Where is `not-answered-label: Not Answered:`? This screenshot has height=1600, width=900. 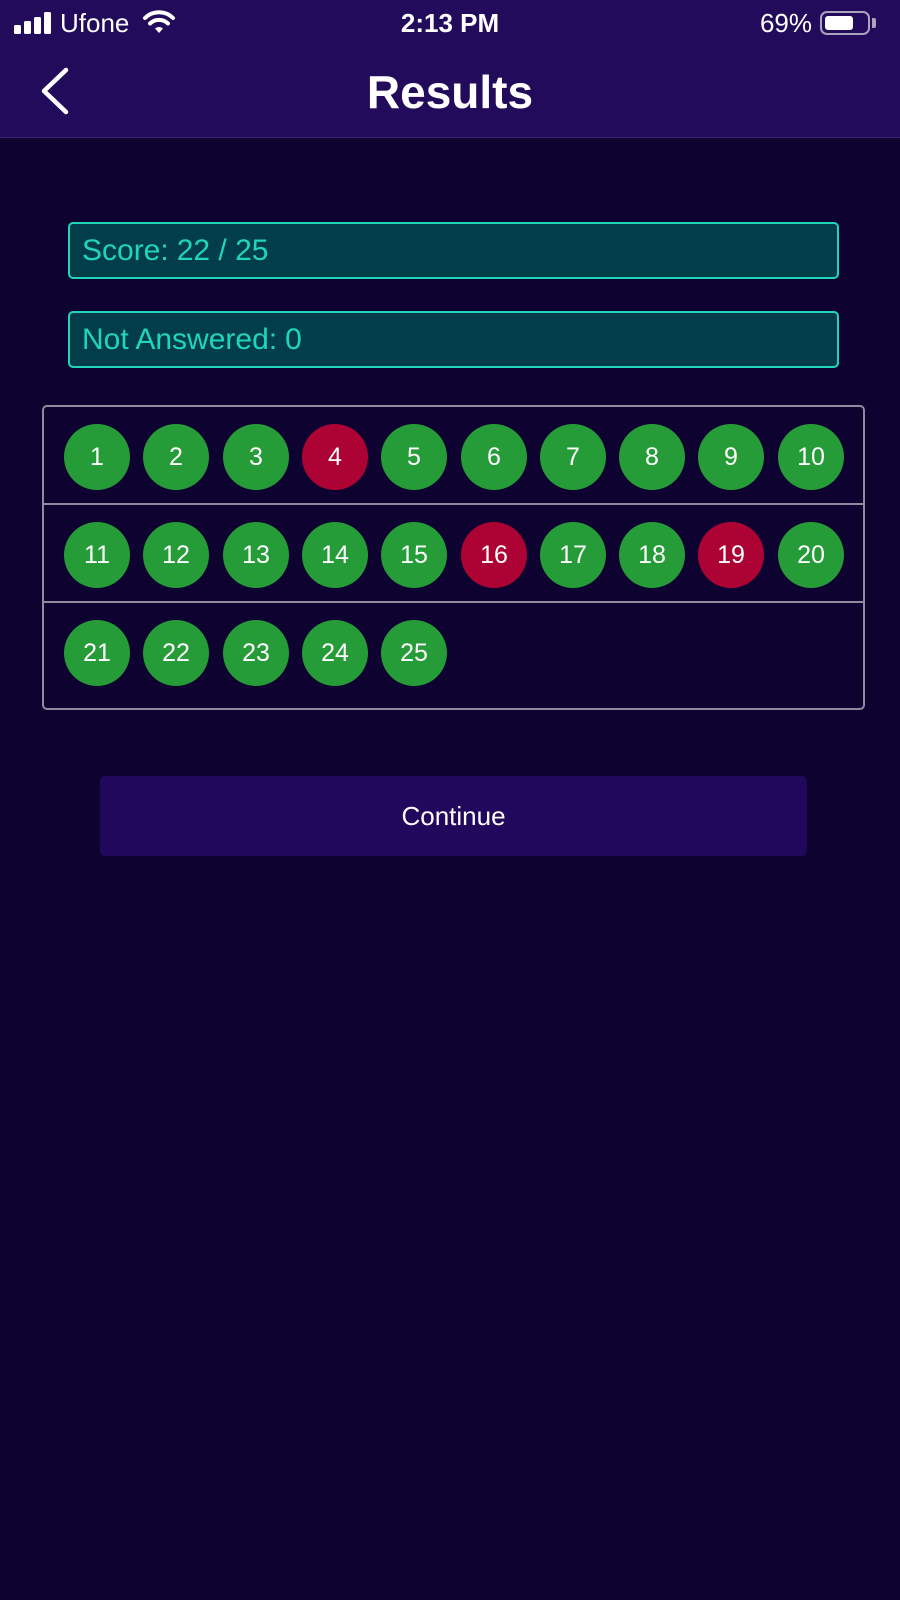
not-answered-label: Not Answered: is located at coordinates (180, 339).